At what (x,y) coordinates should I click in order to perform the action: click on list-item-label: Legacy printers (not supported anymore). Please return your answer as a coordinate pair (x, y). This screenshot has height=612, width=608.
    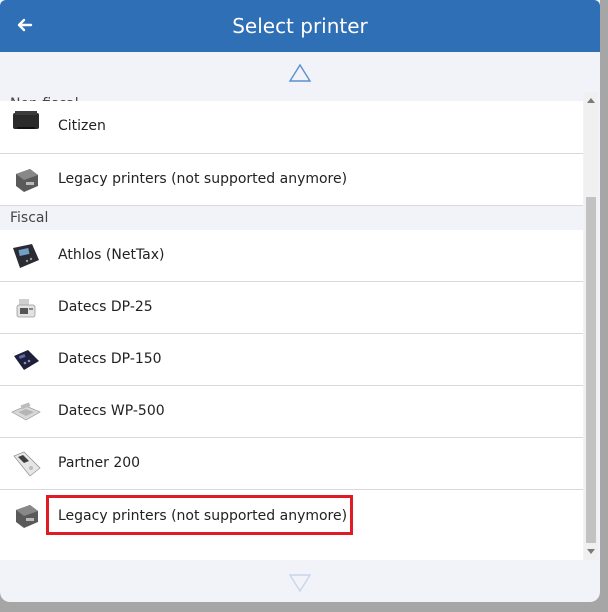
    Looking at the image, I should click on (203, 179).